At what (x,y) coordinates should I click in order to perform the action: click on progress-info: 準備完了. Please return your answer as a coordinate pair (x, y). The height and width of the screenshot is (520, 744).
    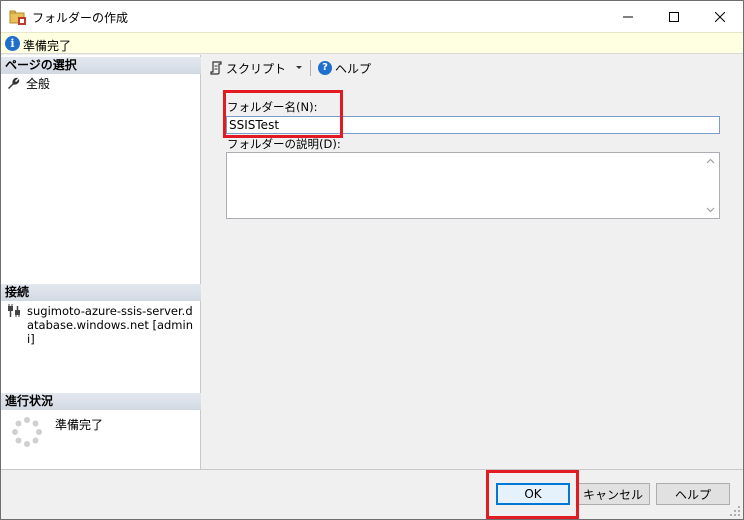
    Looking at the image, I should click on (57, 432).